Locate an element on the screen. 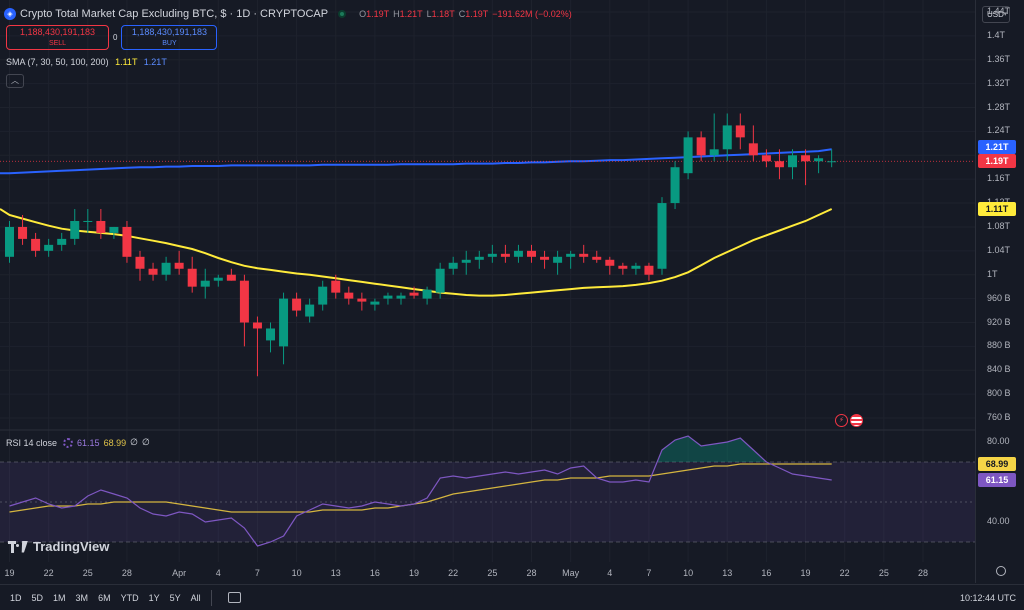  price-badge-sma200: 1.21T is located at coordinates (997, 147).